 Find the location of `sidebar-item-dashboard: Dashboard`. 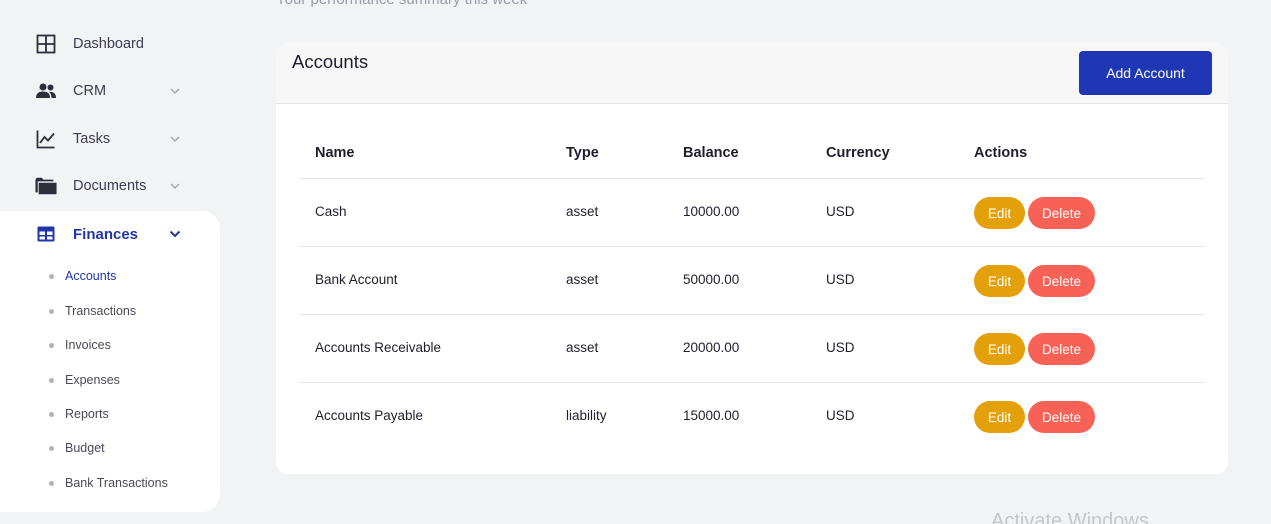

sidebar-item-dashboard: Dashboard is located at coordinates (110, 44).